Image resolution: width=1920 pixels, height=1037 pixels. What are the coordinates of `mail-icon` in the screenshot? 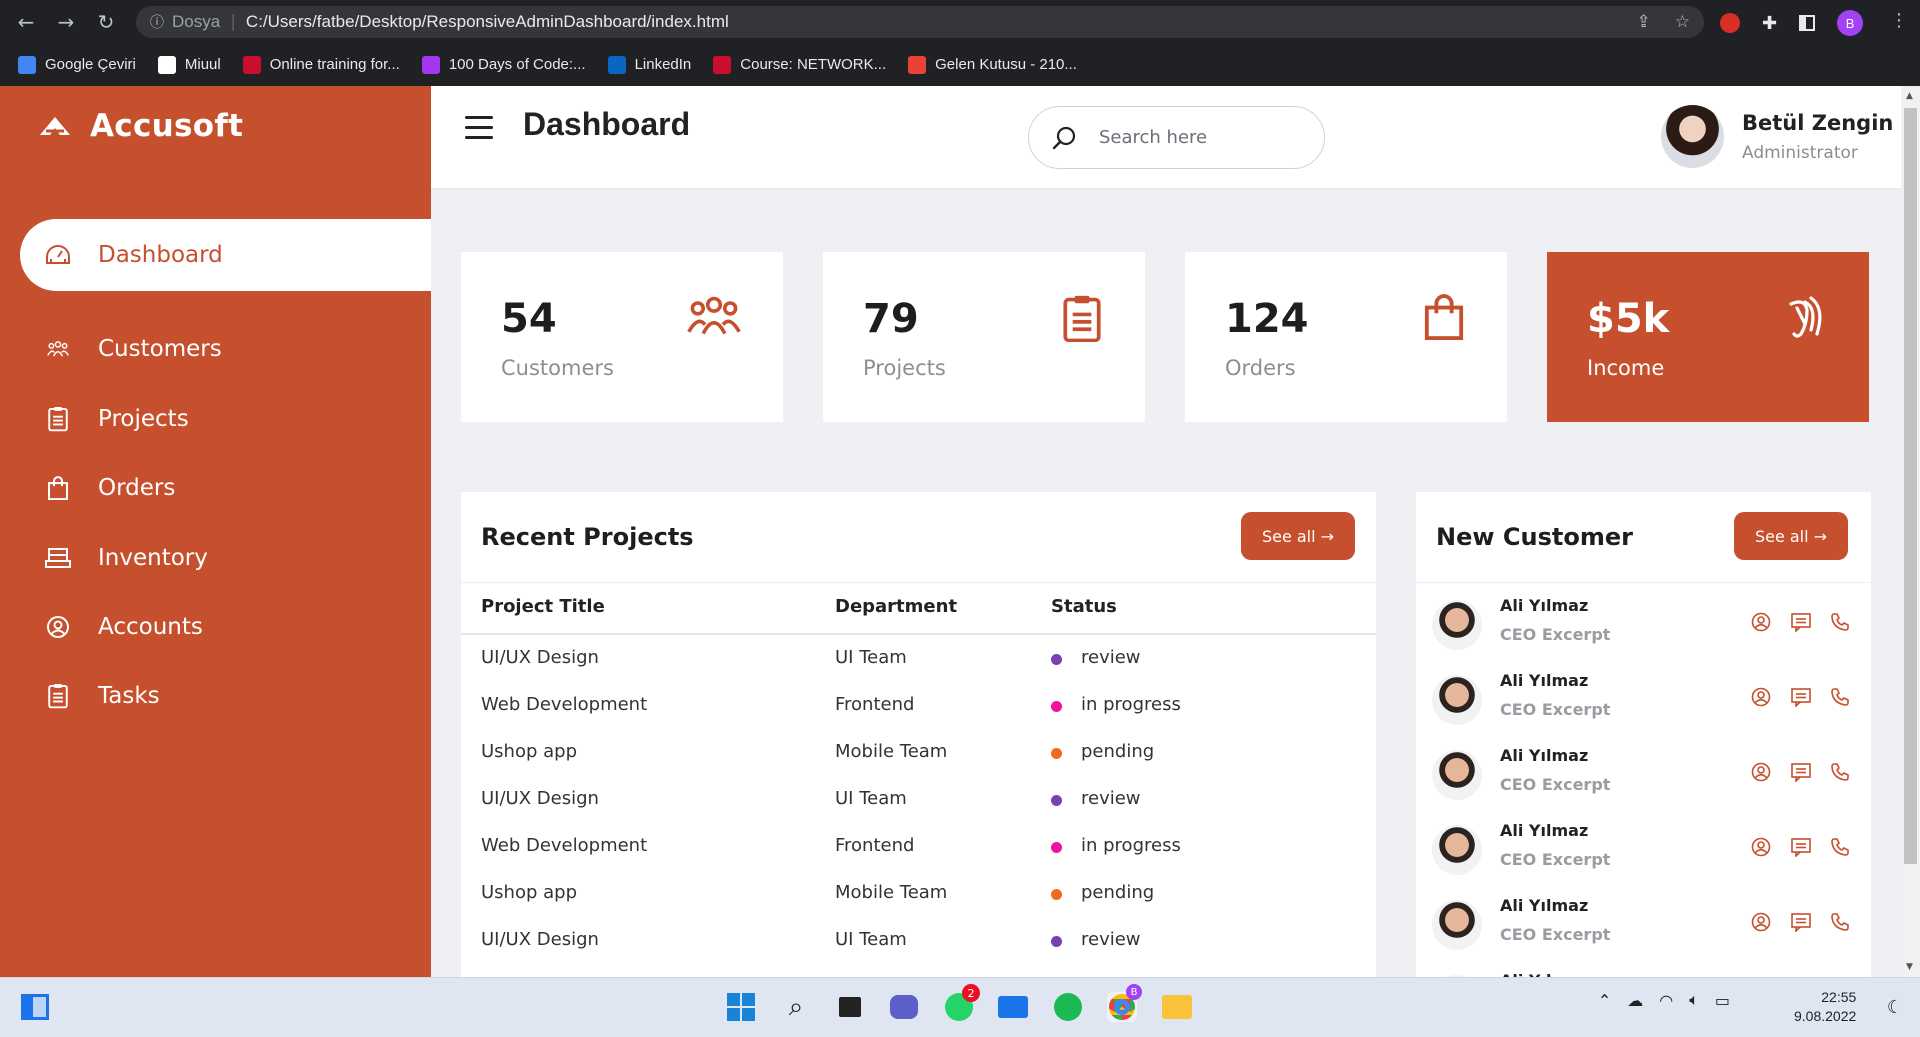 It's located at (1013, 1007).